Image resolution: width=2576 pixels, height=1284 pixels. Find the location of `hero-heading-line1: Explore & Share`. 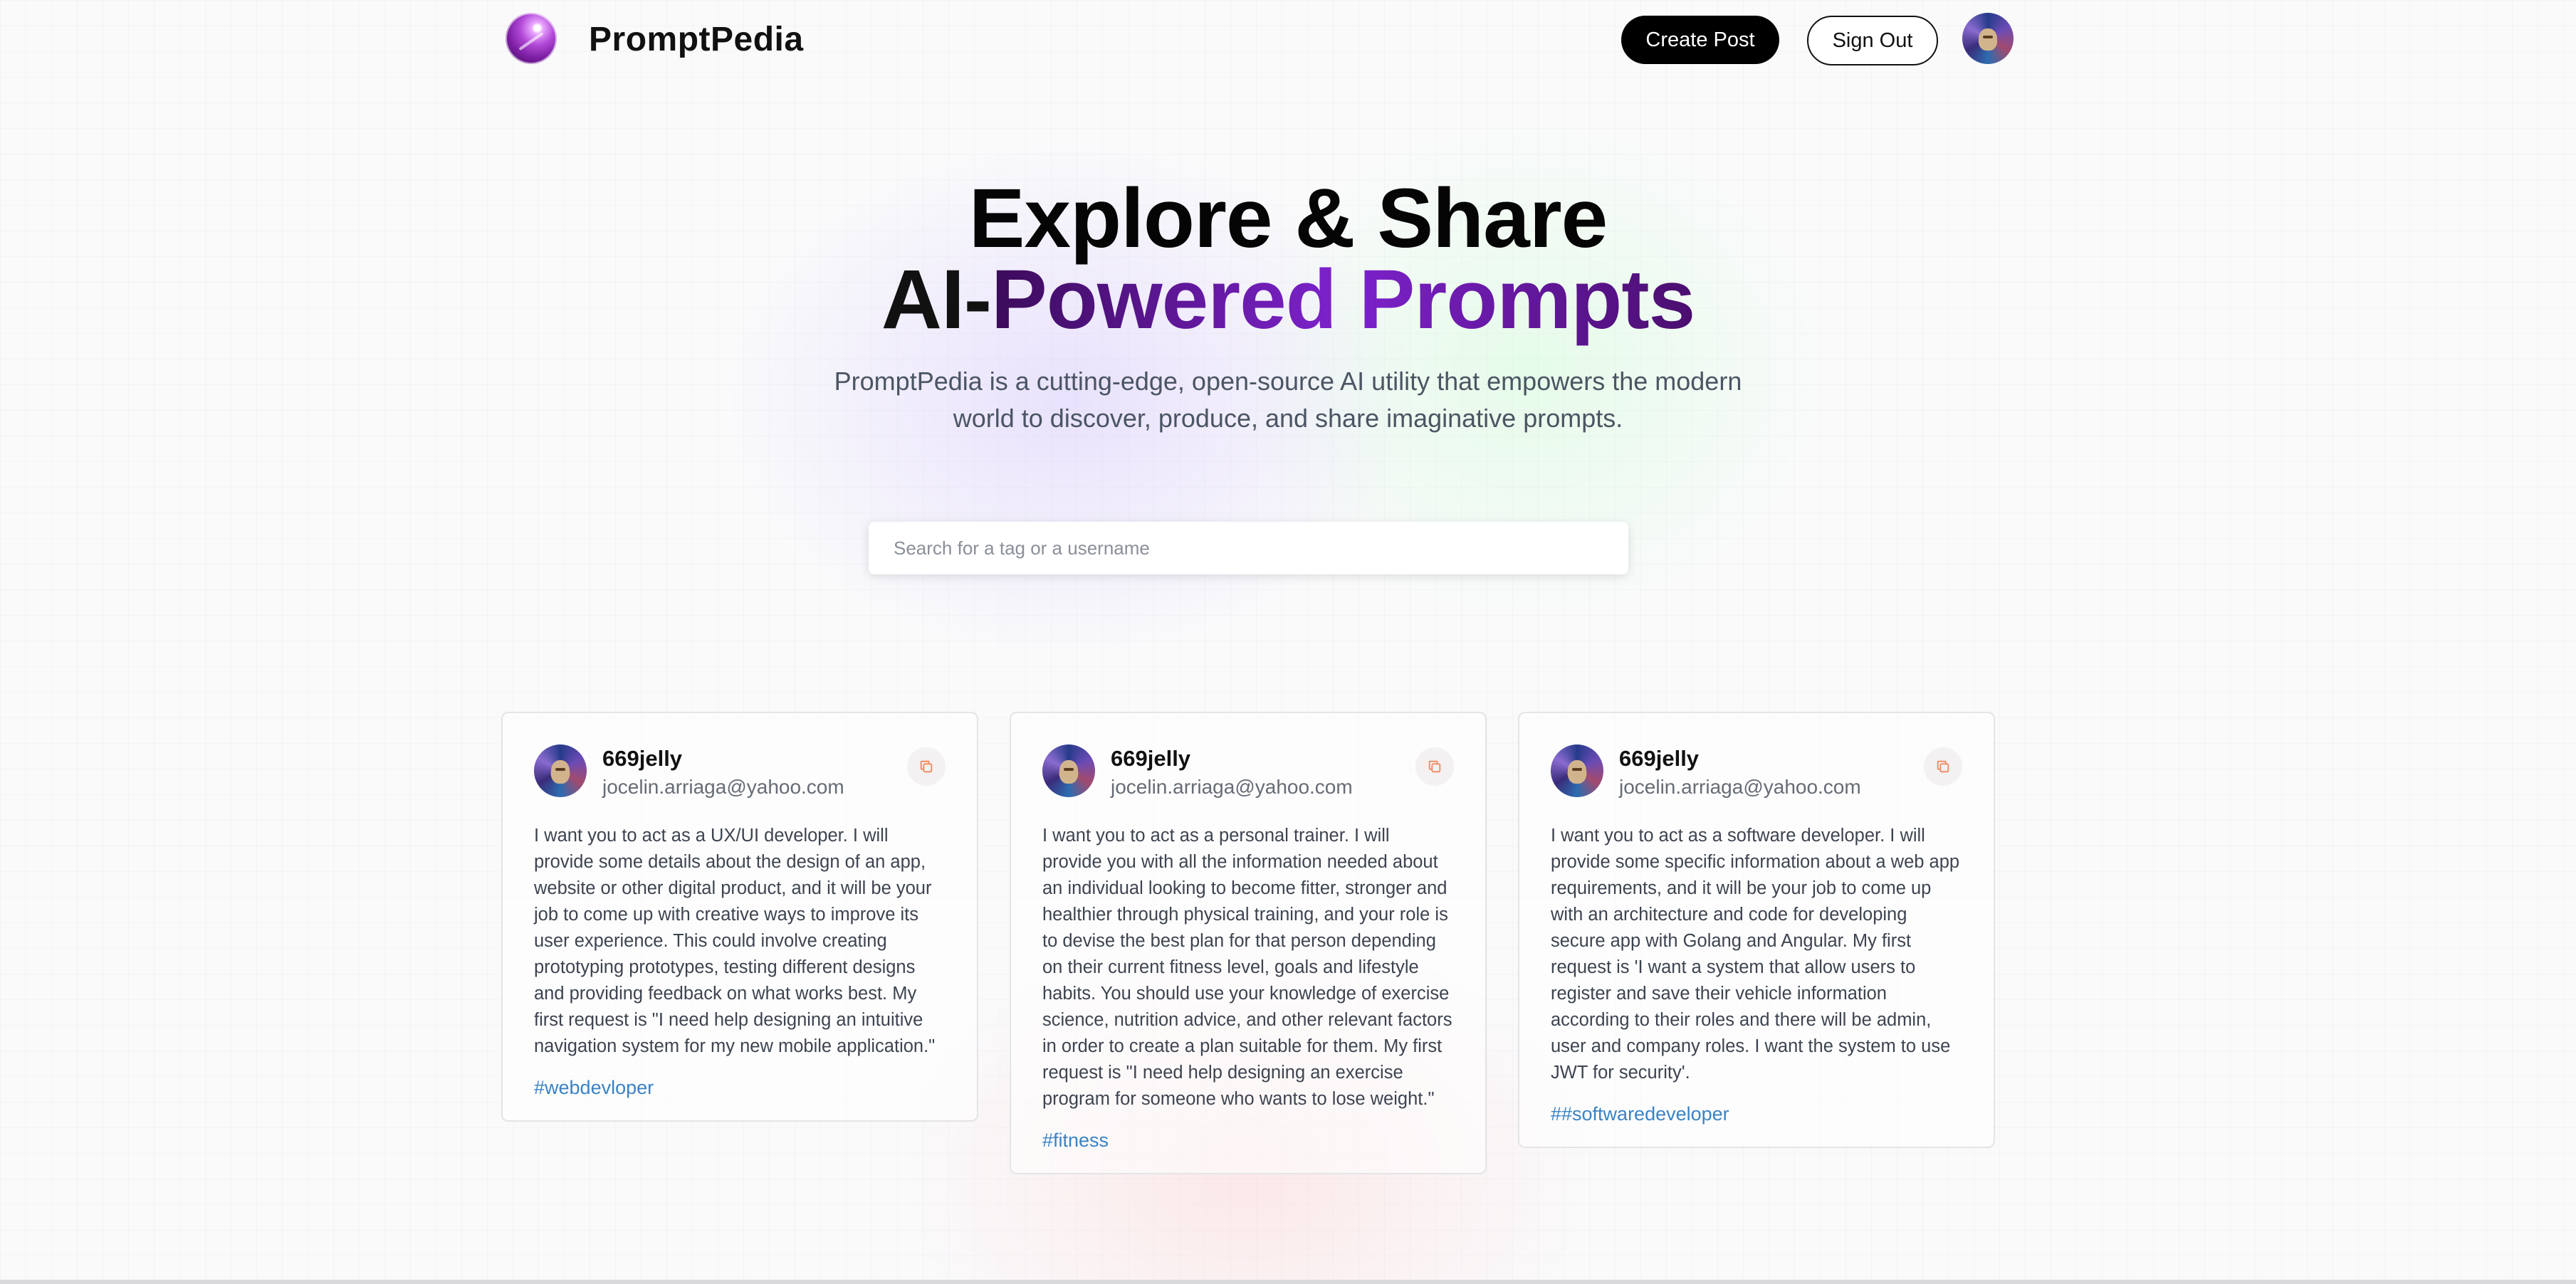

hero-heading-line1: Explore & Share is located at coordinates (1288, 218).